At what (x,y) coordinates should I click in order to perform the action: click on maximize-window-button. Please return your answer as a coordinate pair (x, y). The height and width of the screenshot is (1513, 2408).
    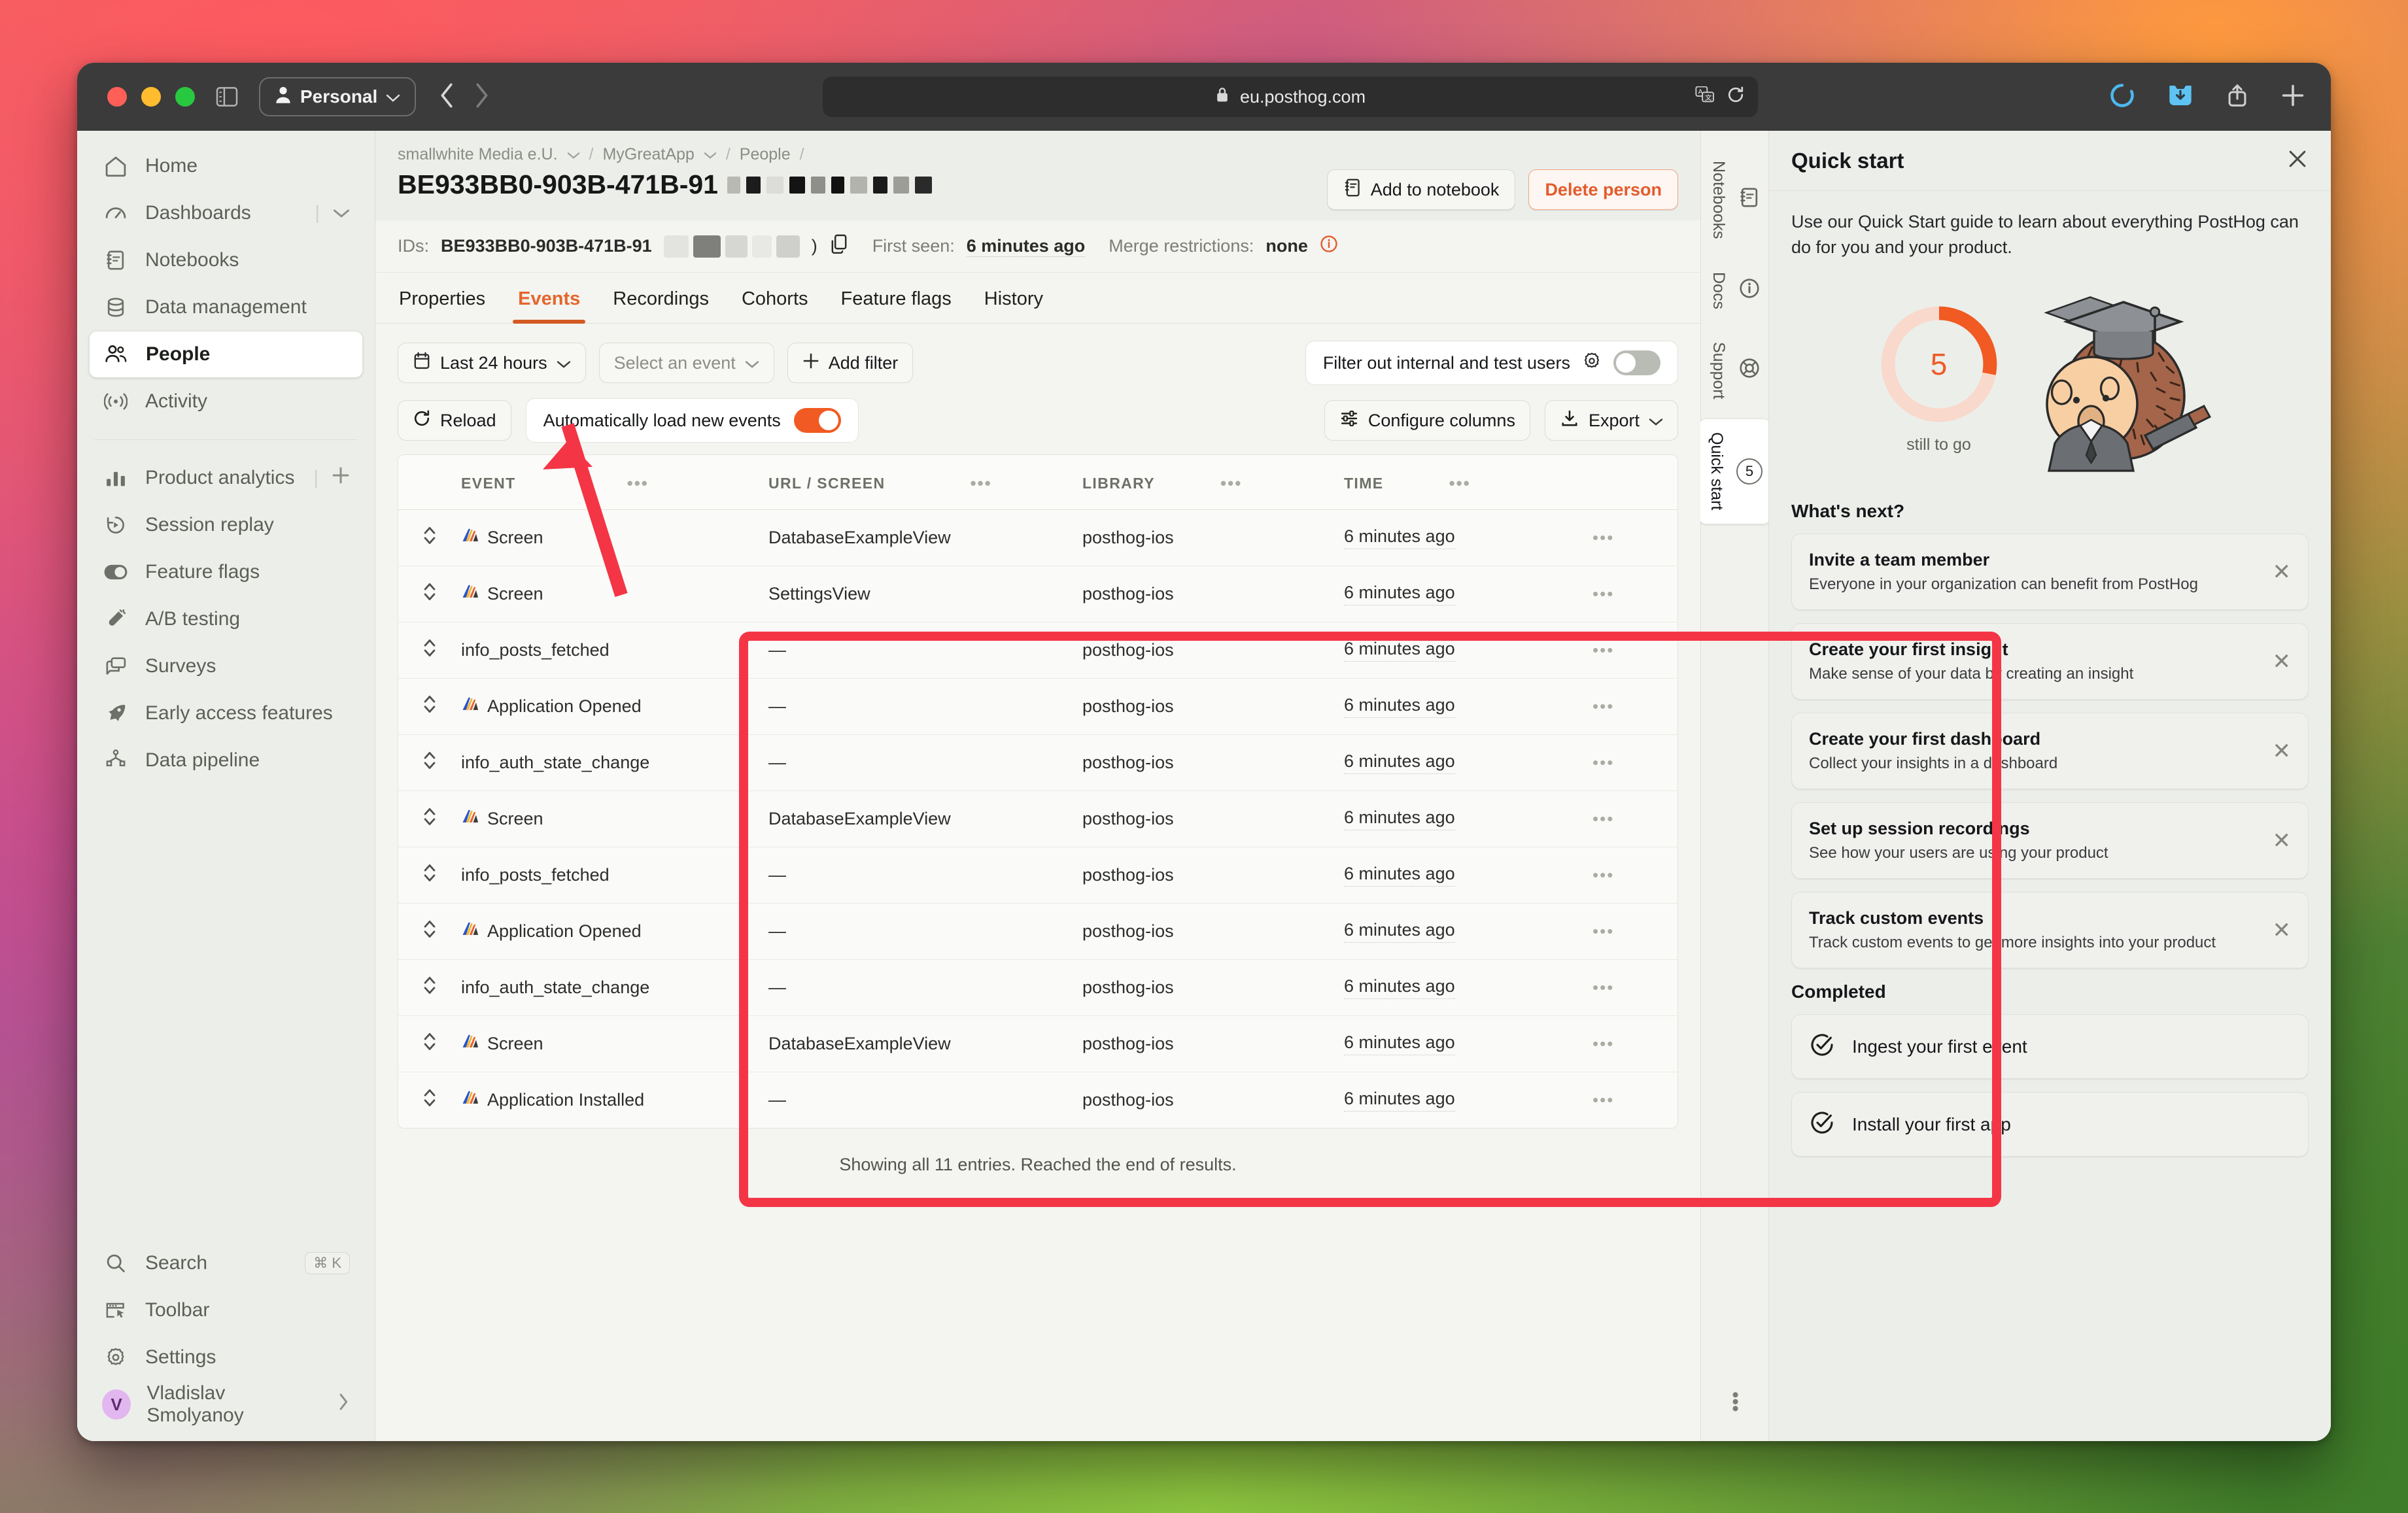
    Looking at the image, I should click on (185, 97).